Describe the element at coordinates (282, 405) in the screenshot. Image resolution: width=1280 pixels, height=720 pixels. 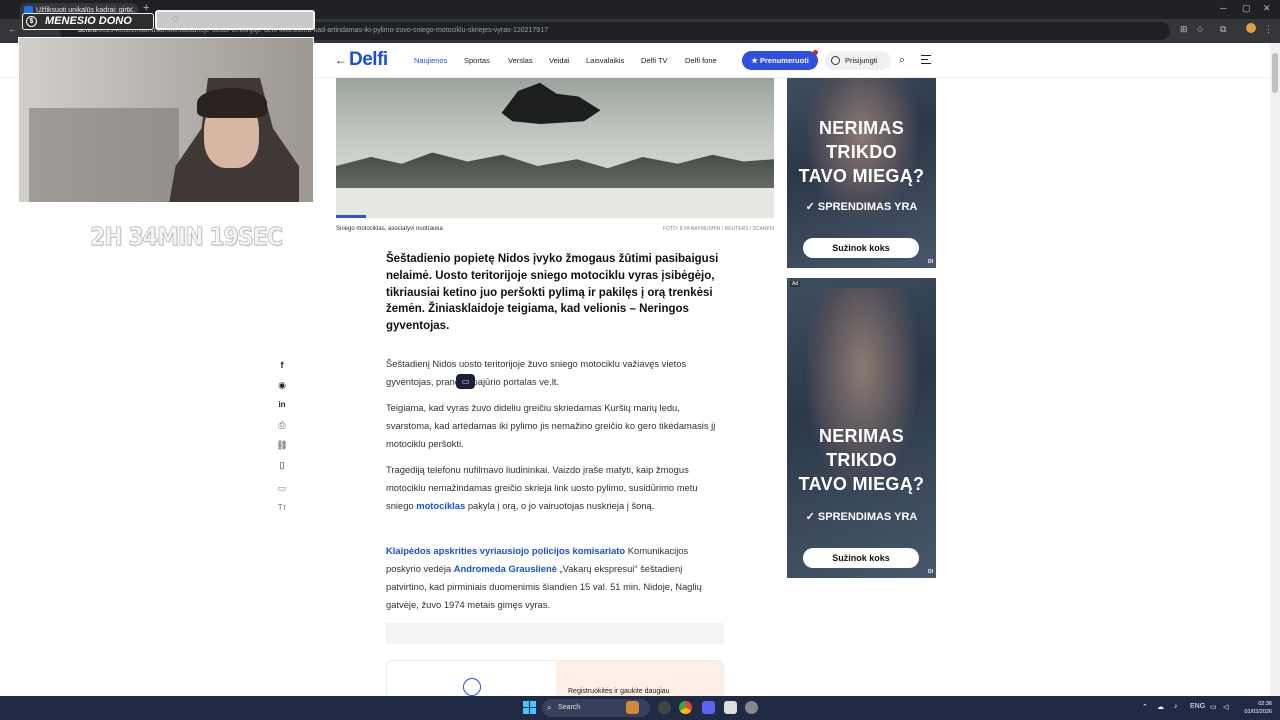
I see `linkedin-share-icon: in` at that location.